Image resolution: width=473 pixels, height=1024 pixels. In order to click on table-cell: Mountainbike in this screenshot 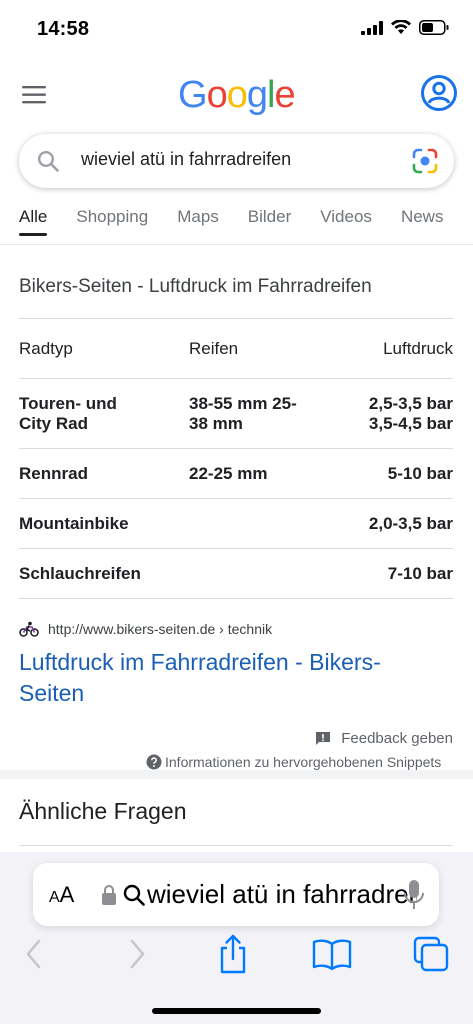, I will do `click(104, 524)`.